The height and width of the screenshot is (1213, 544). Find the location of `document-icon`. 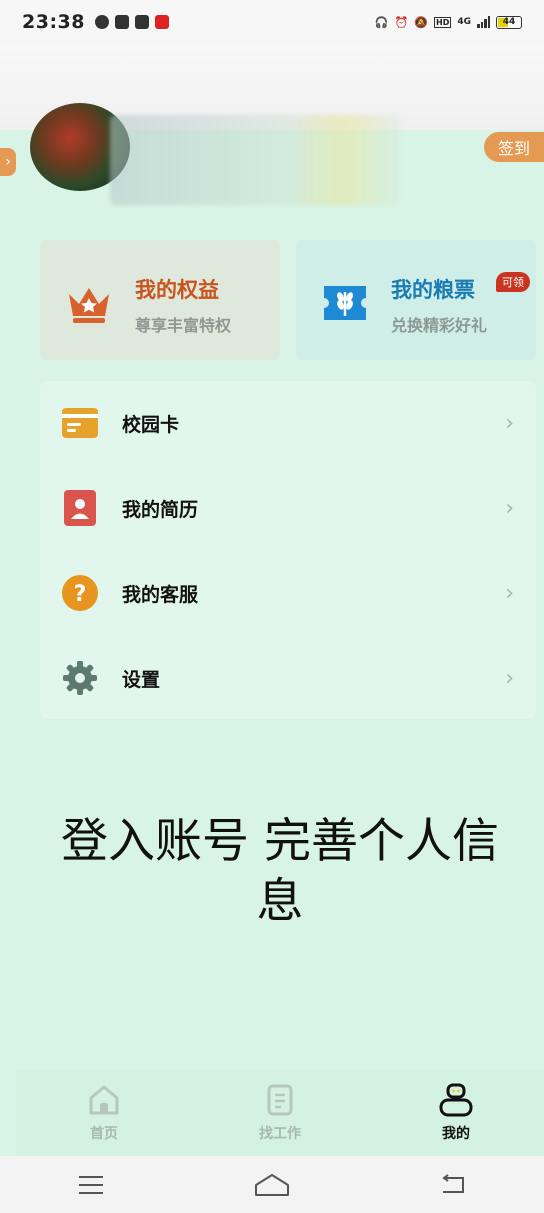

document-icon is located at coordinates (280, 1100).